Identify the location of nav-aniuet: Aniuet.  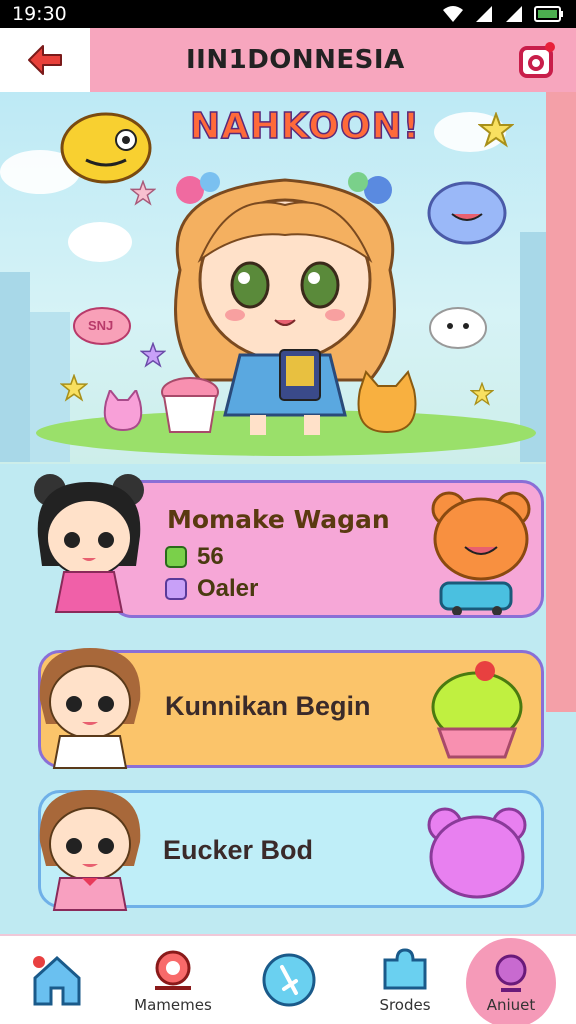
(511, 981).